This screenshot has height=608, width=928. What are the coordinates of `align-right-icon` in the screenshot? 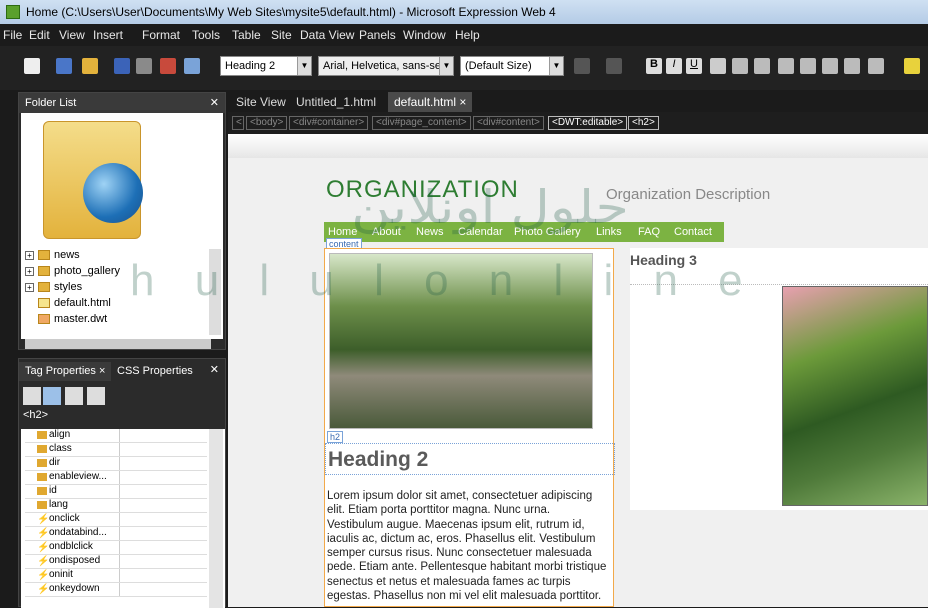 It's located at (762, 66).